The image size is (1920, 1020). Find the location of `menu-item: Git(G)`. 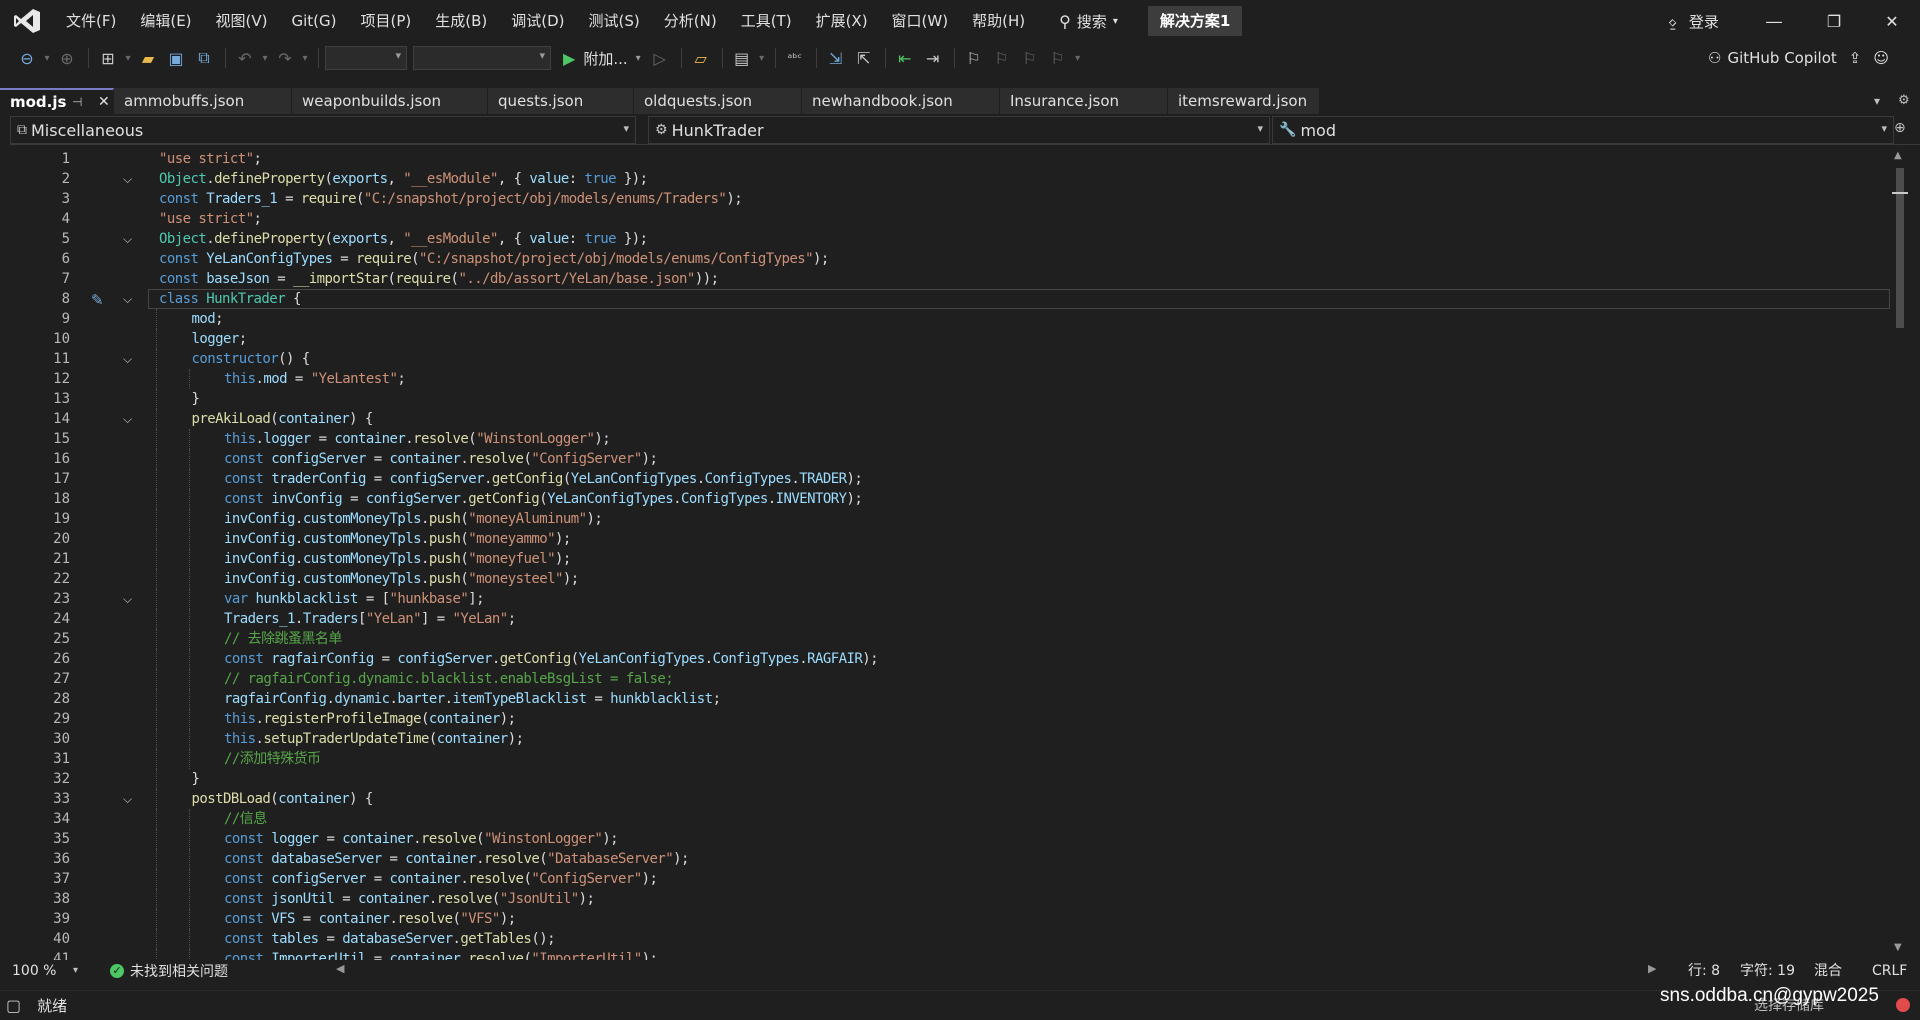

menu-item: Git(G) is located at coordinates (314, 21).